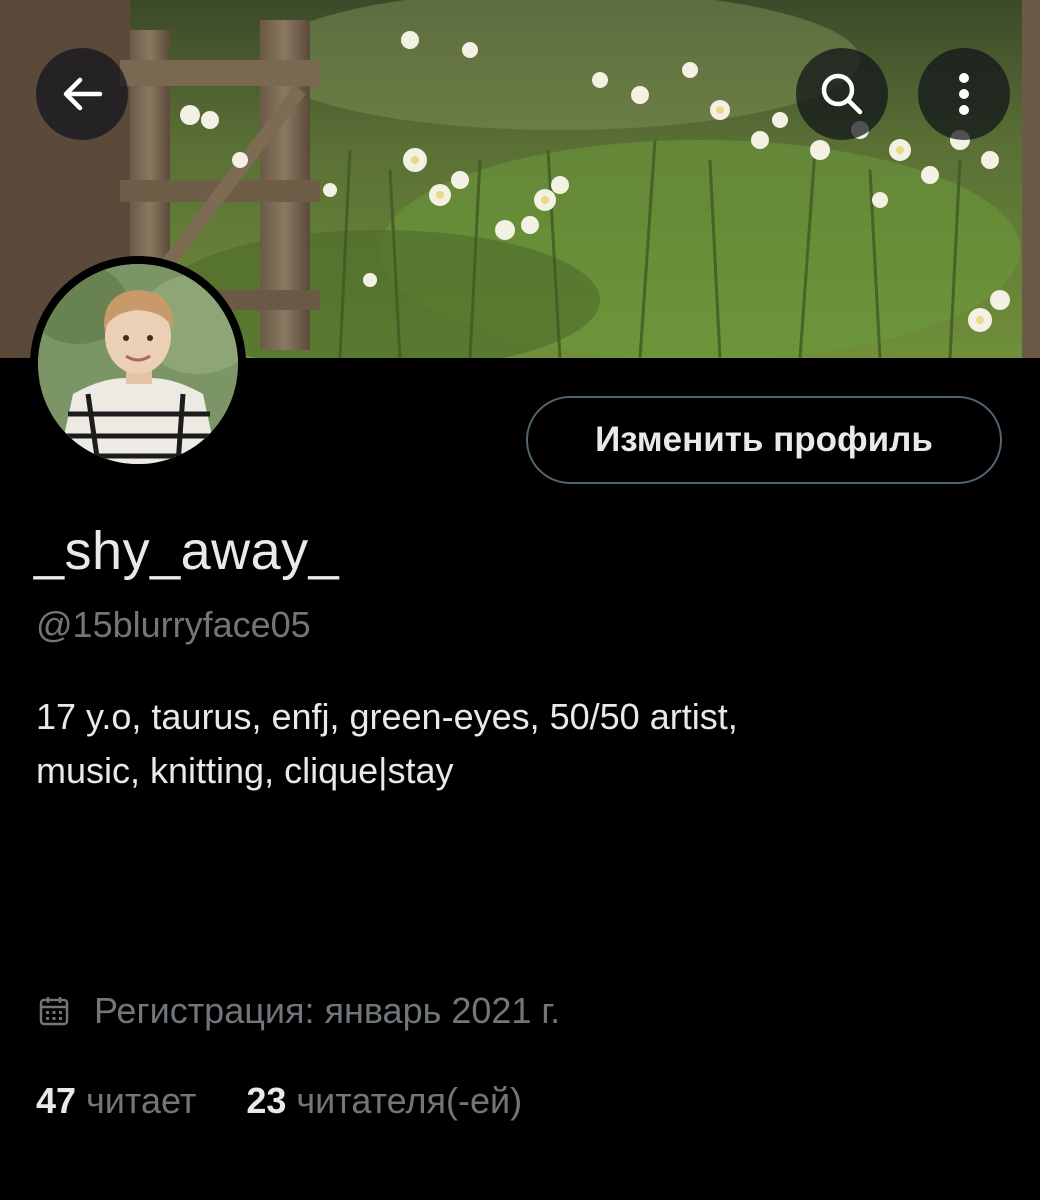 Image resolution: width=1040 pixels, height=1200 pixels. Describe the element at coordinates (173, 624) in the screenshot. I see `user-handle: @15blurryface05` at that location.